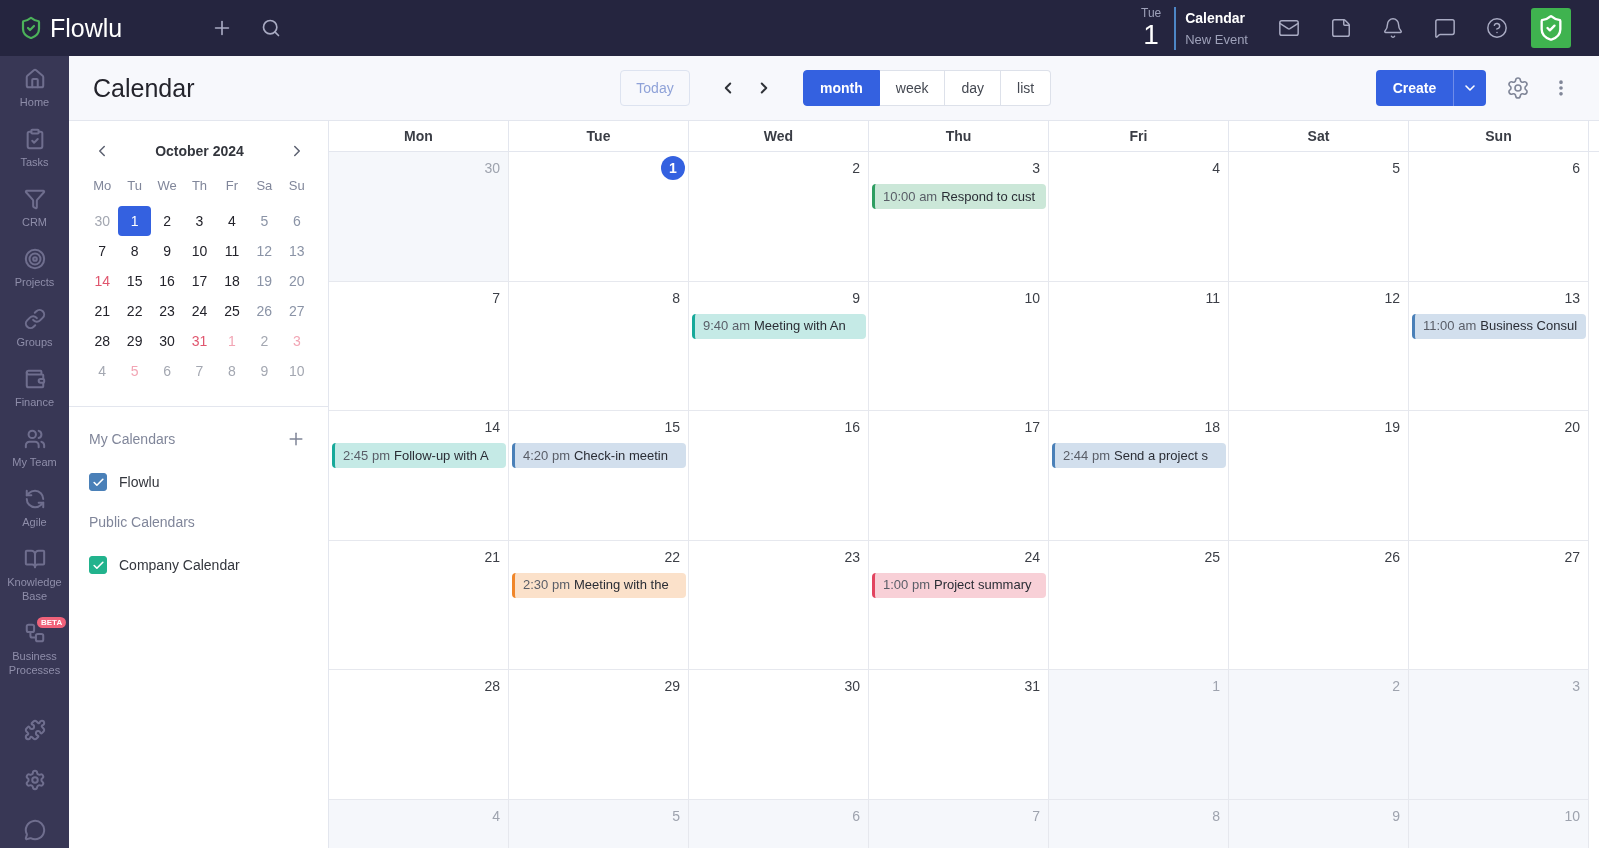  Describe the element at coordinates (1151, 34) in the screenshot. I see `date-day: 1` at that location.